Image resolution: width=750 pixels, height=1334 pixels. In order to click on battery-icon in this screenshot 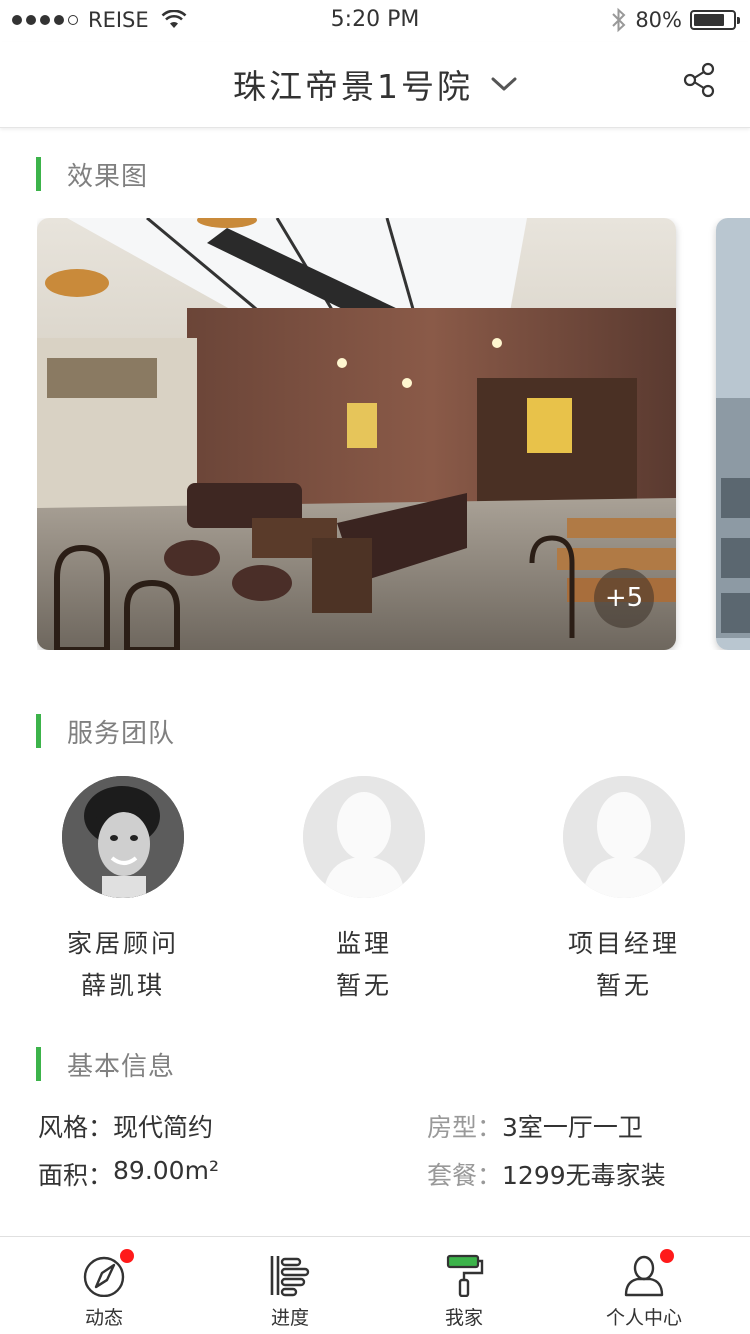, I will do `click(715, 20)`.